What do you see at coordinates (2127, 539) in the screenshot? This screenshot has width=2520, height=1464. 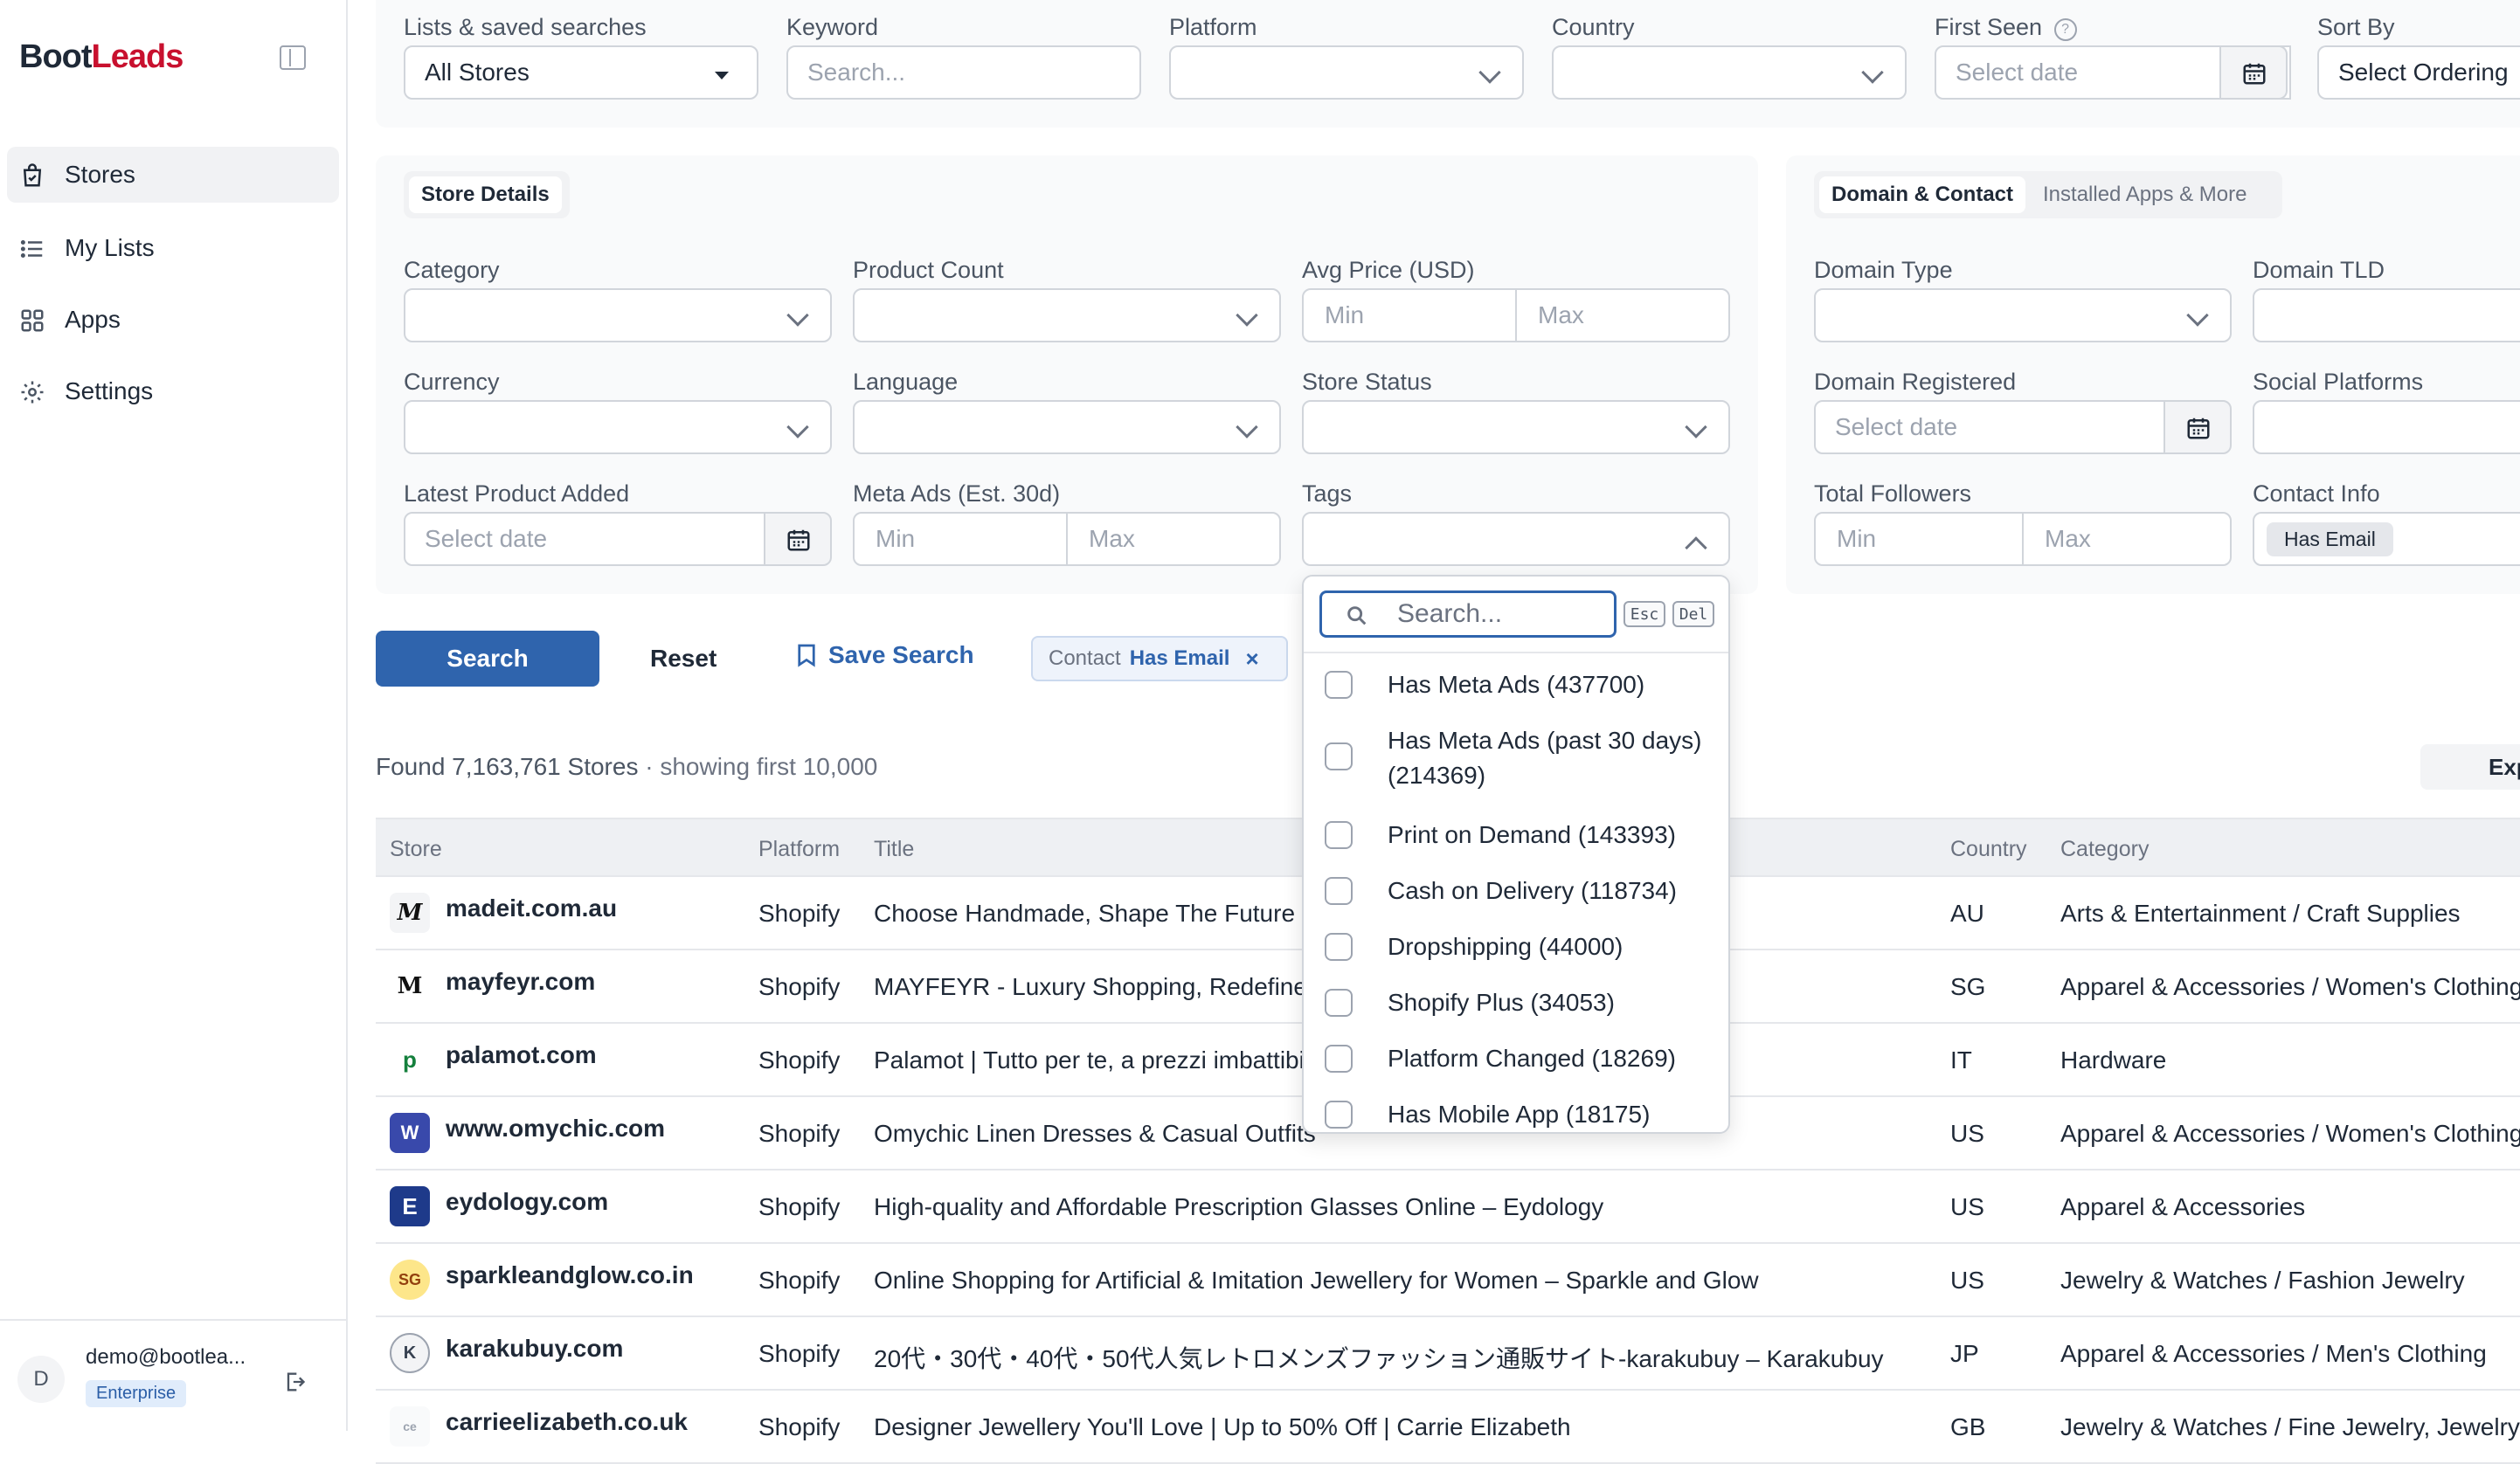 I see `total-followers-max-input: Max` at bounding box center [2127, 539].